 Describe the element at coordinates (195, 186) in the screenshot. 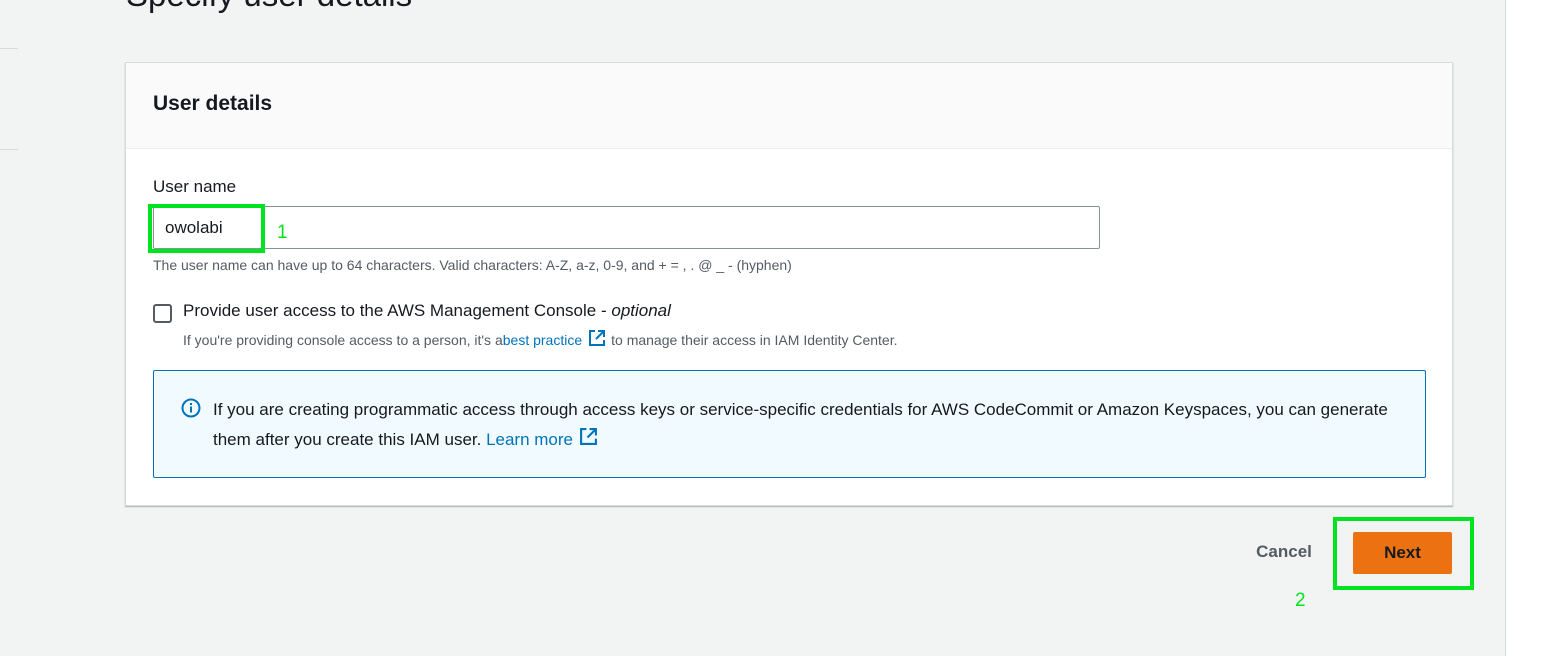

I see `username-label: User name` at that location.